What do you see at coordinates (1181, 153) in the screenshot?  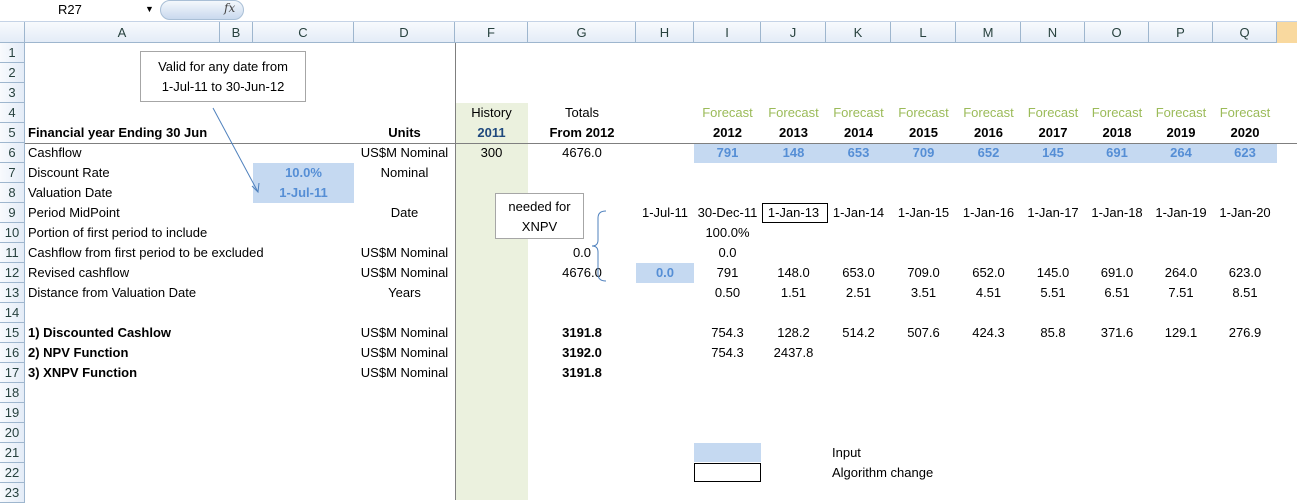 I see `cell-P6: 264` at bounding box center [1181, 153].